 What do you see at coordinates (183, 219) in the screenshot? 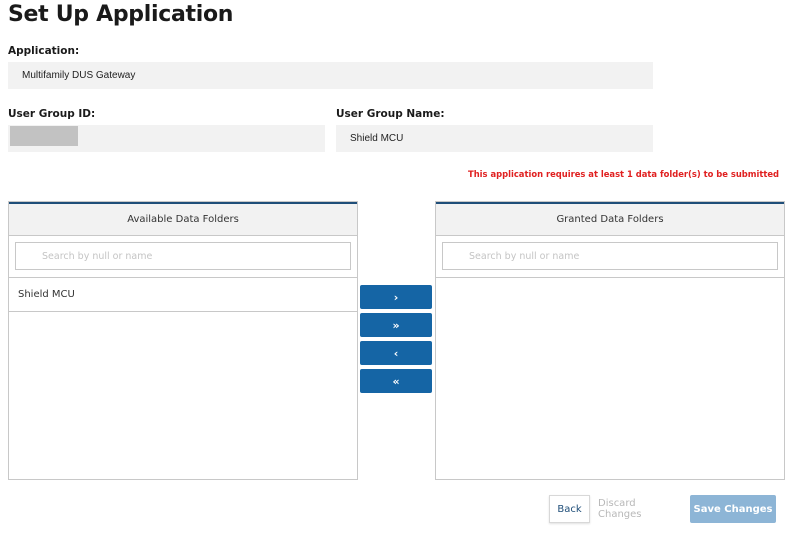
I see `available-folders-header: Available Data Folders` at bounding box center [183, 219].